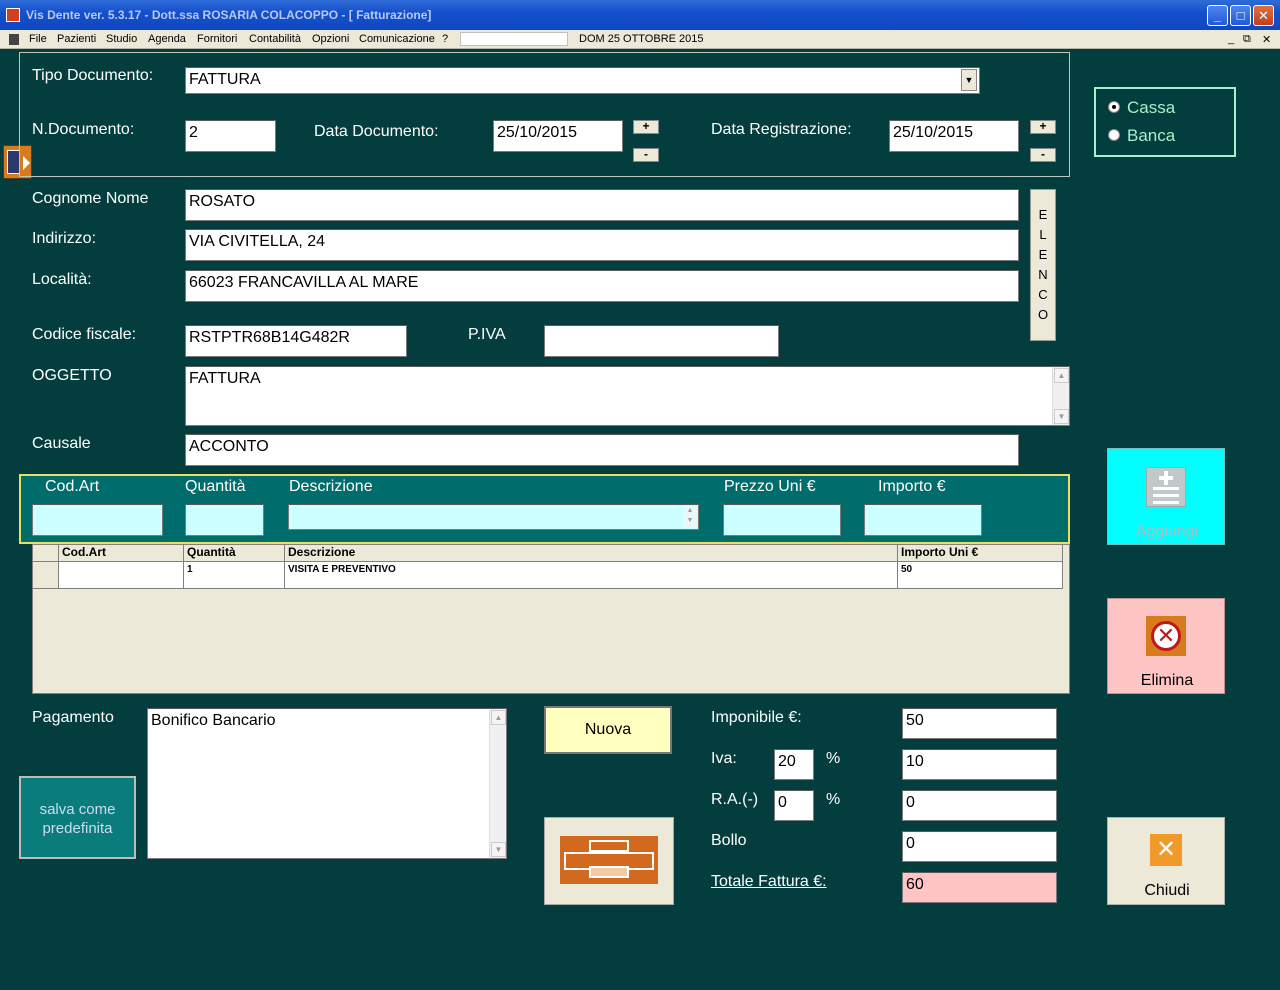  What do you see at coordinates (646, 127) in the screenshot?
I see `data-documento-plus-button: +` at bounding box center [646, 127].